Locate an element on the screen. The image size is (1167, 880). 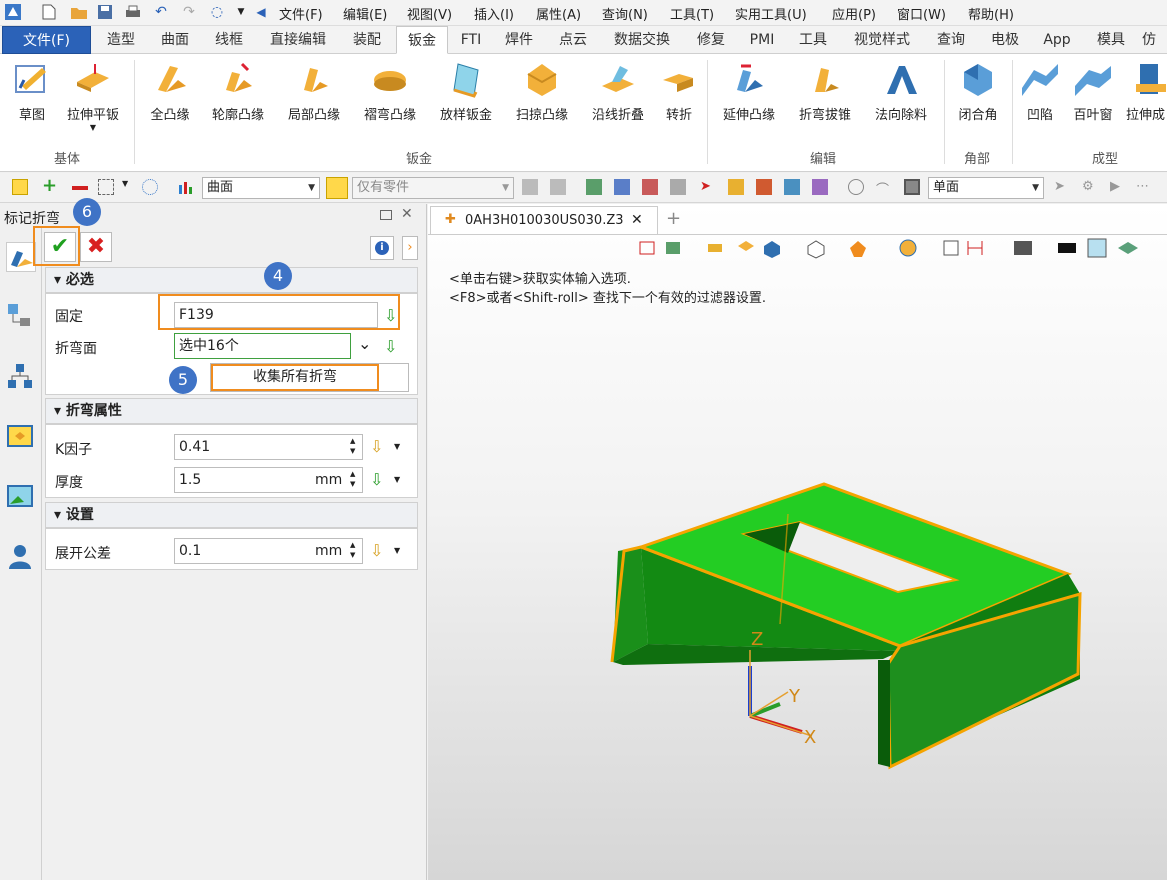
tab-assembly: 装配 is located at coordinates (367, 40).